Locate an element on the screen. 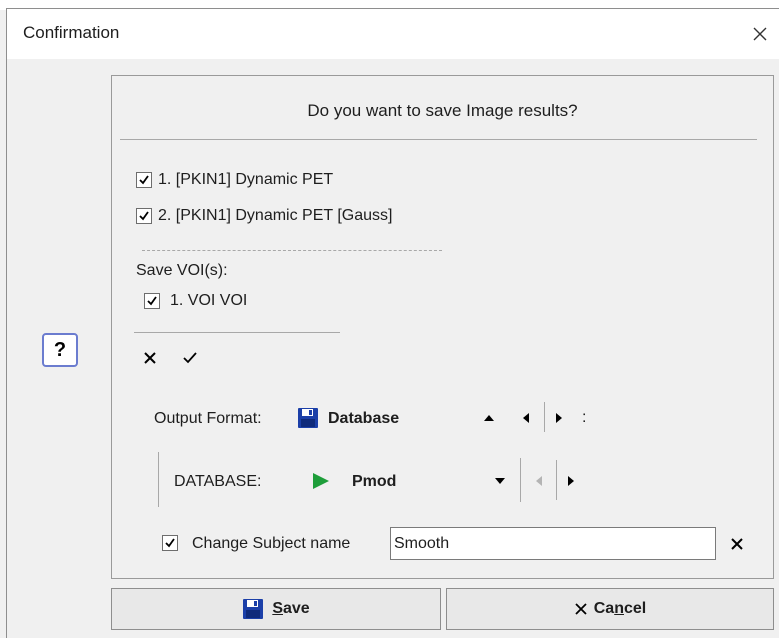 Image resolution: width=779 pixels, height=638 pixels. database-dropdown-button is located at coordinates (500, 481).